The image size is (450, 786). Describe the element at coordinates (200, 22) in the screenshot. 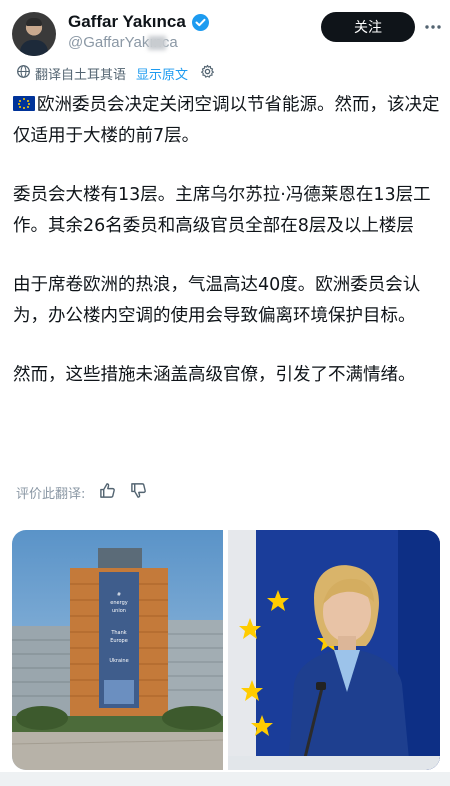

I see `verified-badge-icon` at that location.